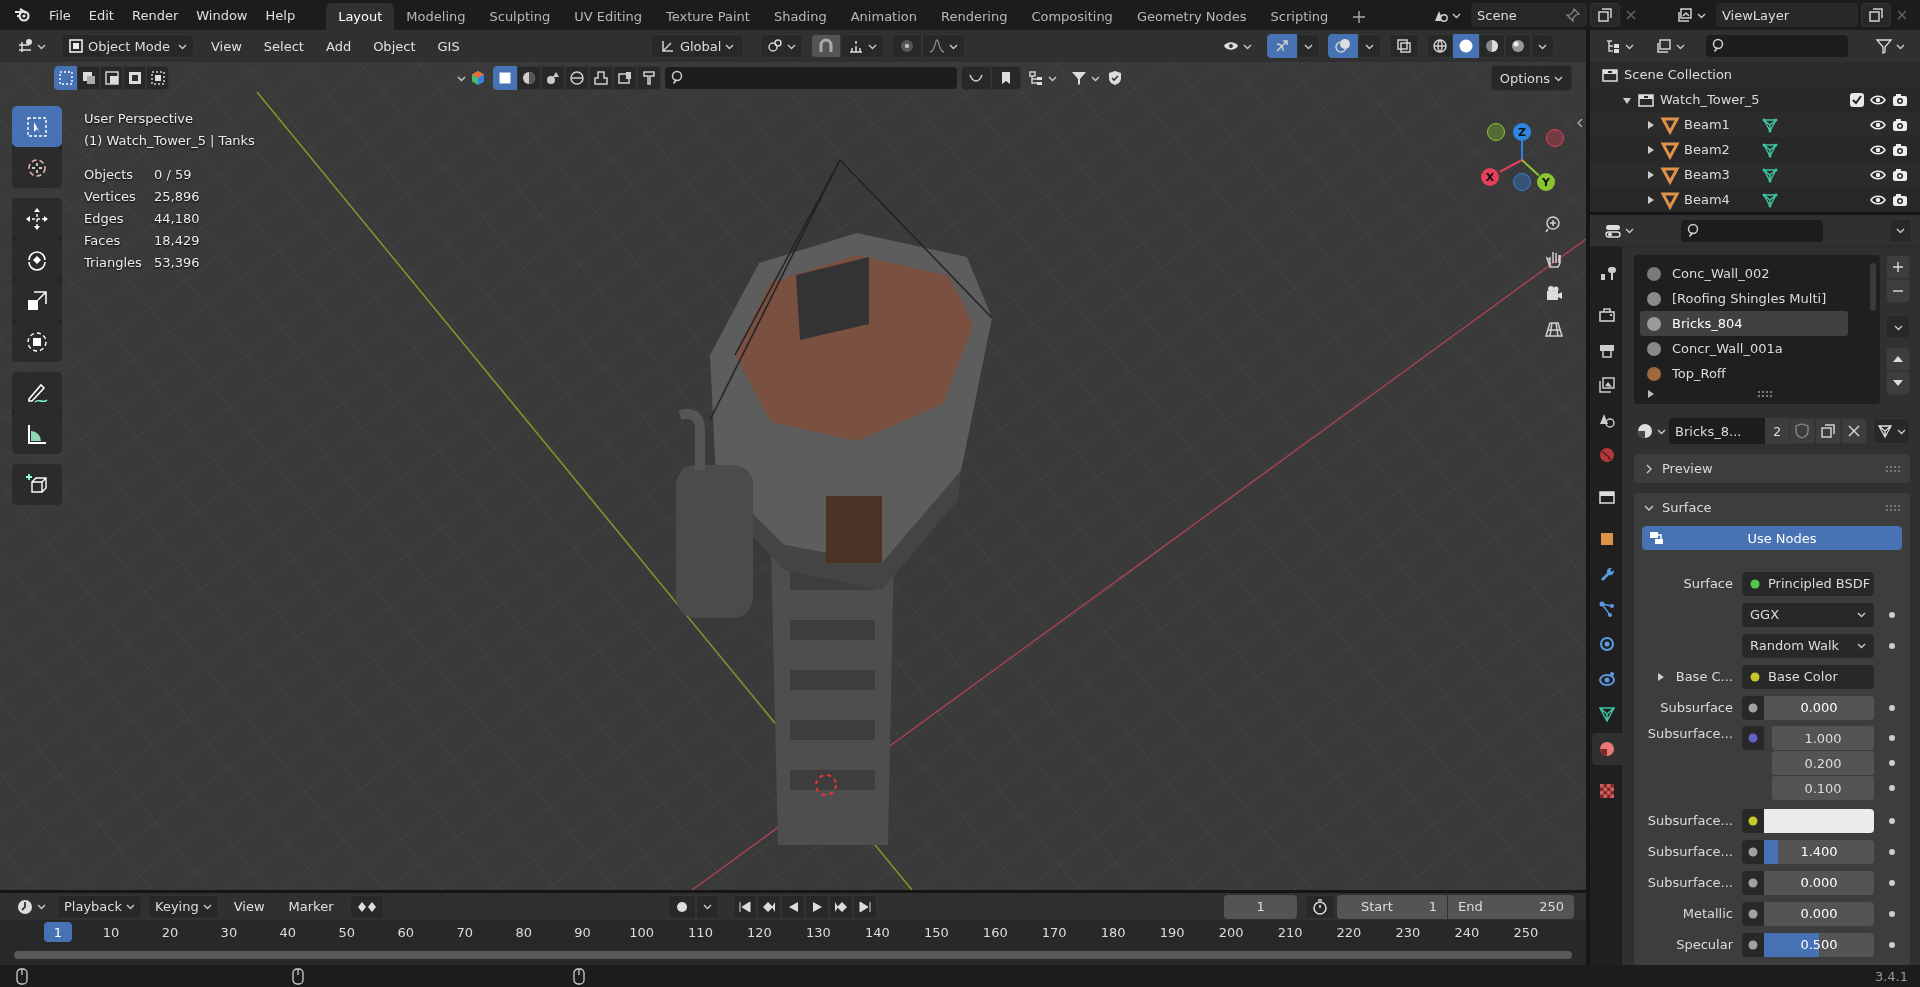 The image size is (1920, 987). Describe the element at coordinates (177, 197) in the screenshot. I see `stat-value: 25,896` at that location.